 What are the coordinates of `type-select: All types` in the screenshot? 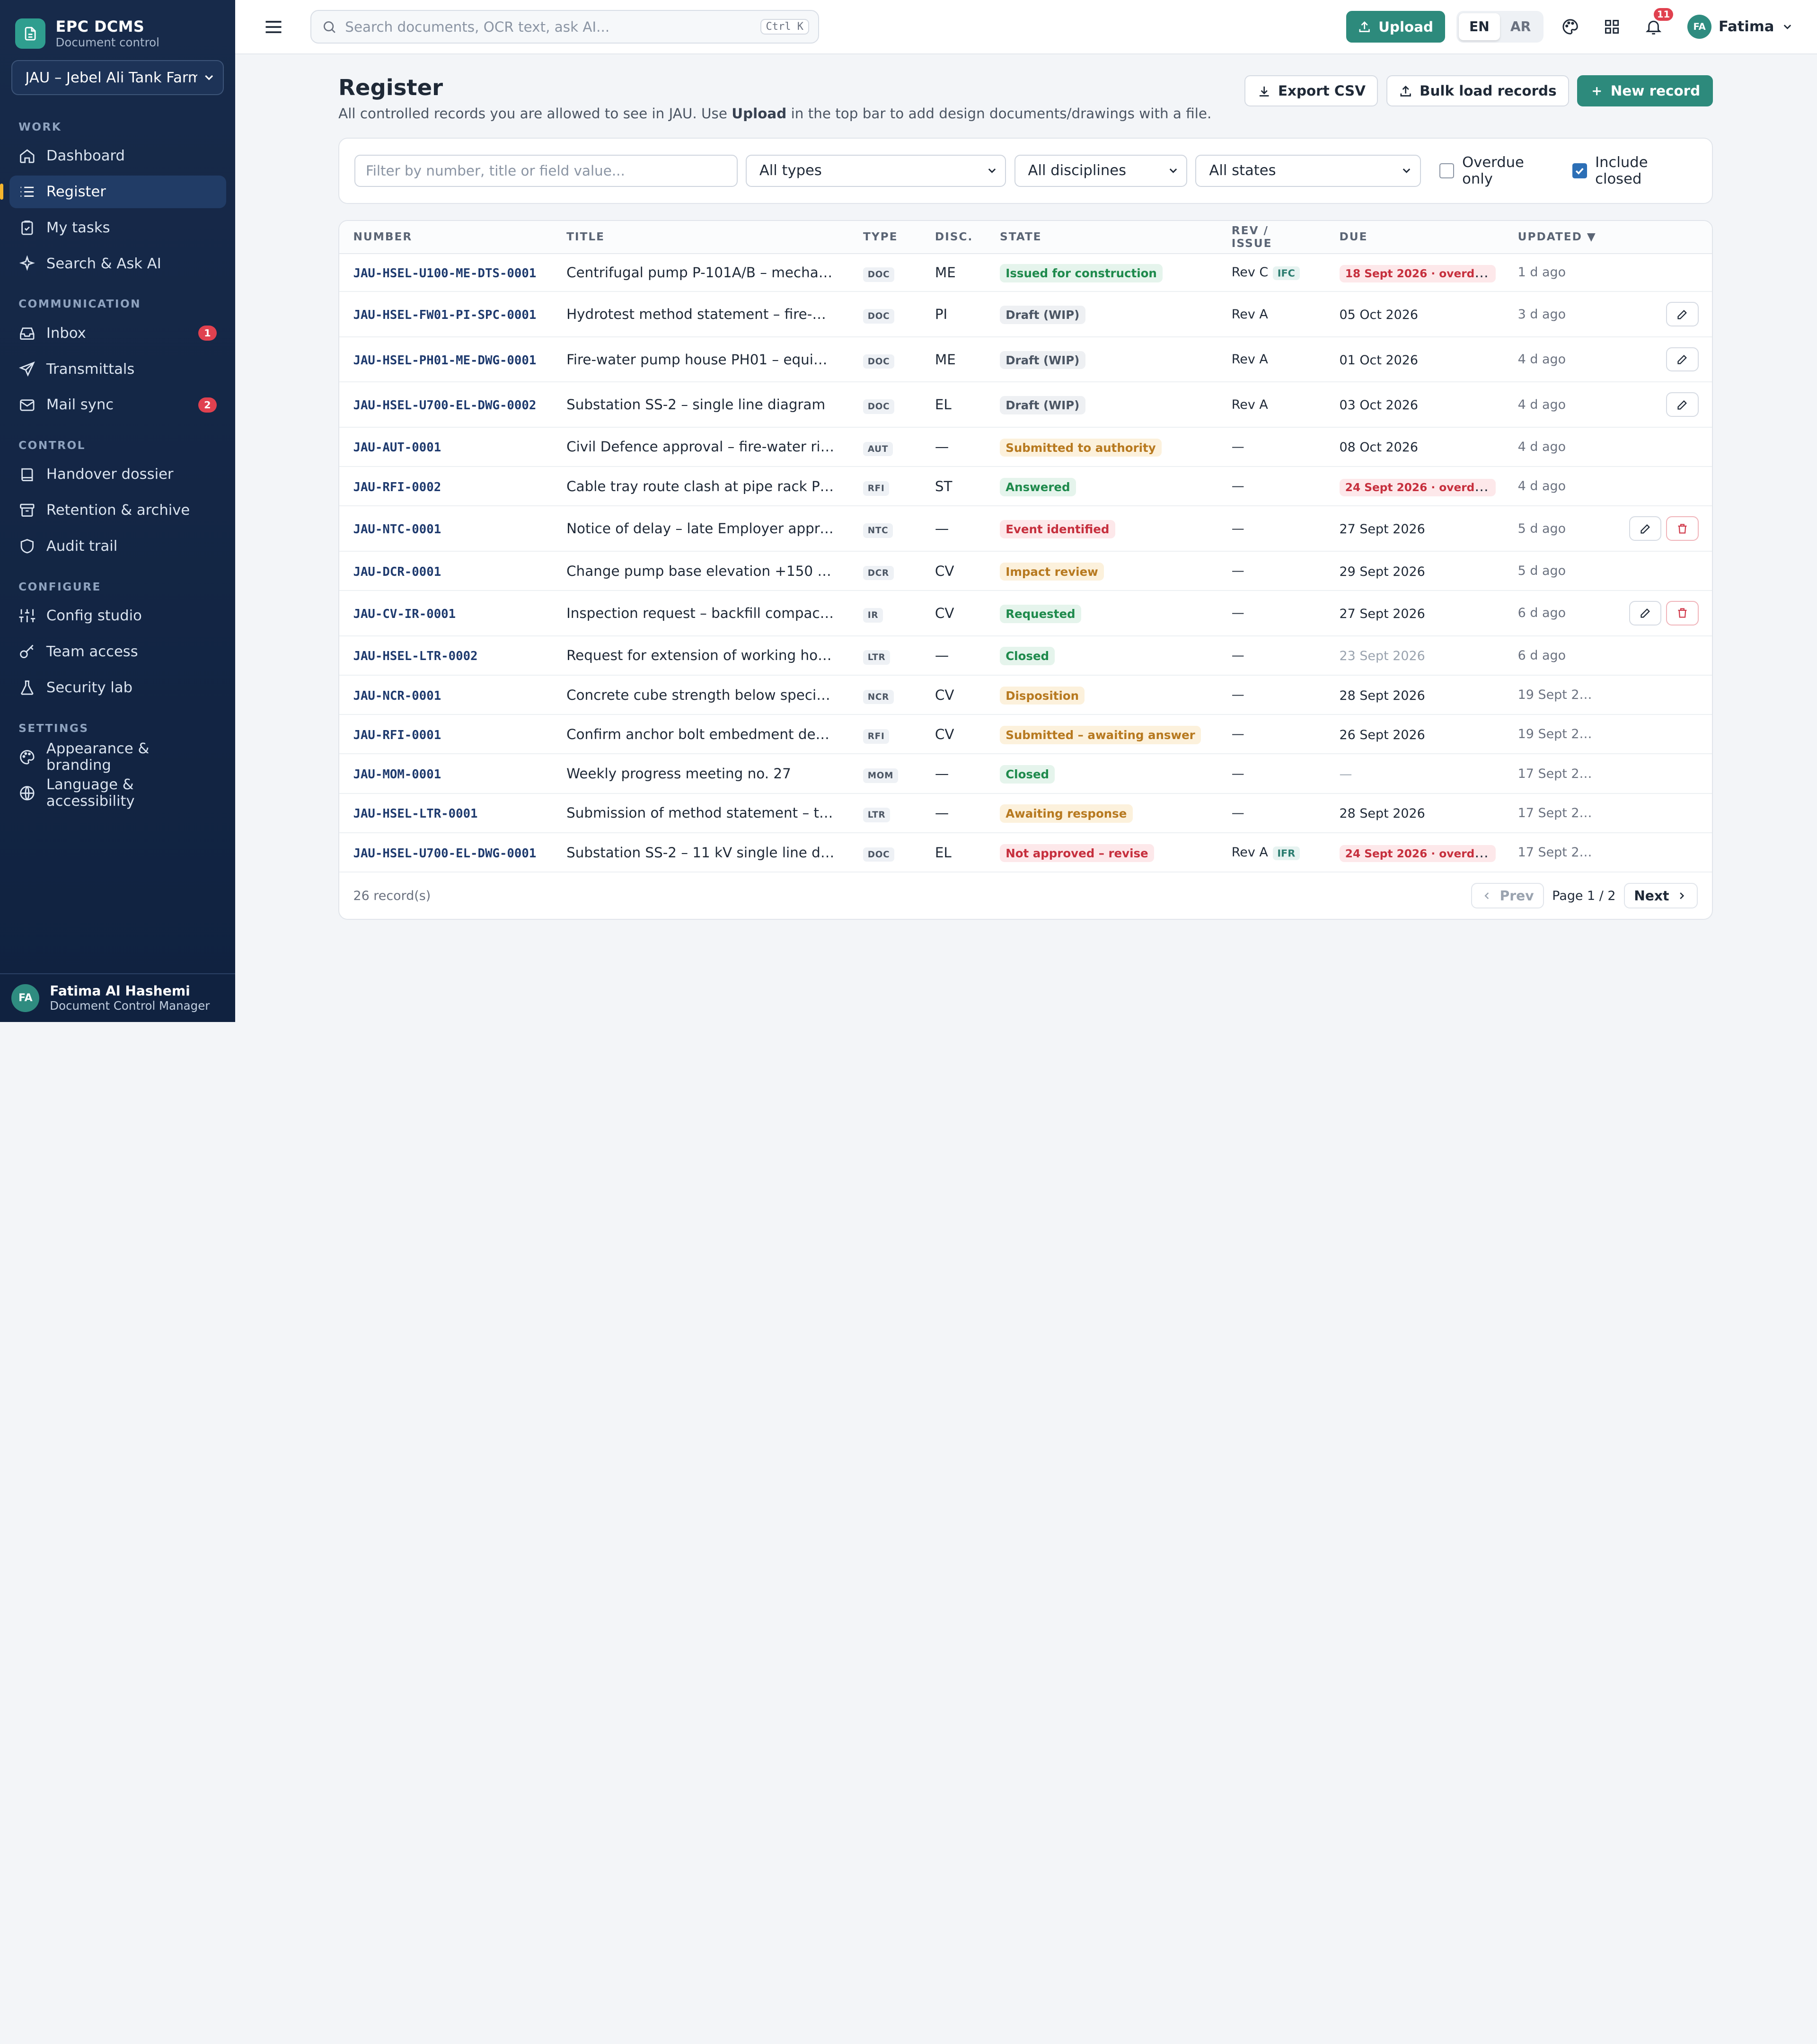 It's located at (875, 170).